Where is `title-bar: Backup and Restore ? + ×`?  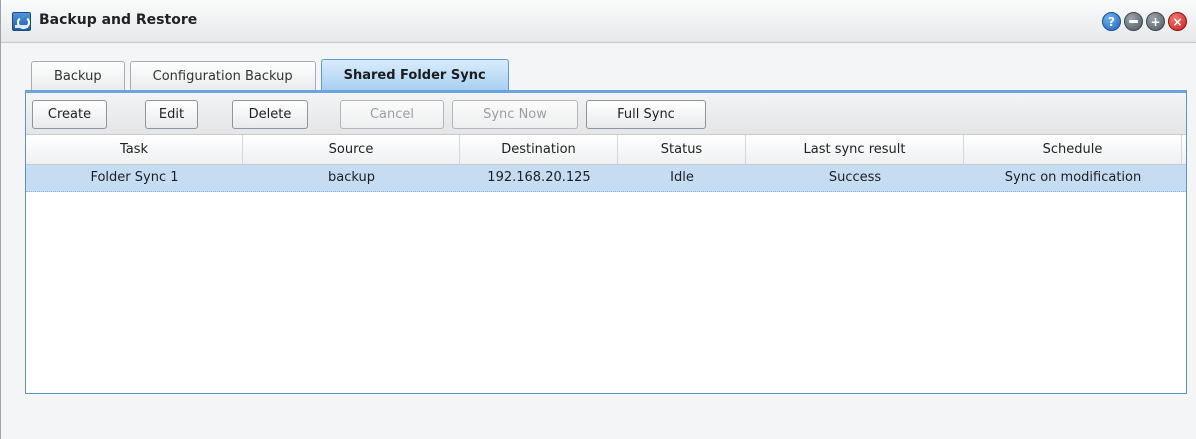 title-bar: Backup and Restore ? + × is located at coordinates (598, 21).